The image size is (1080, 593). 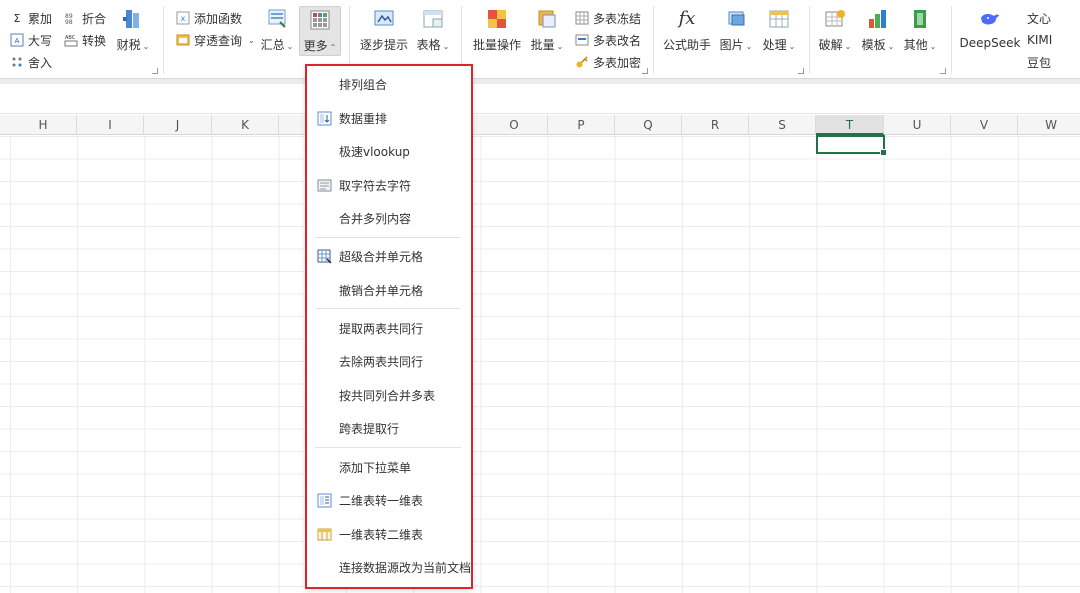 What do you see at coordinates (277, 30) in the screenshot?
I see `summary-button: 汇总 ⌄` at bounding box center [277, 30].